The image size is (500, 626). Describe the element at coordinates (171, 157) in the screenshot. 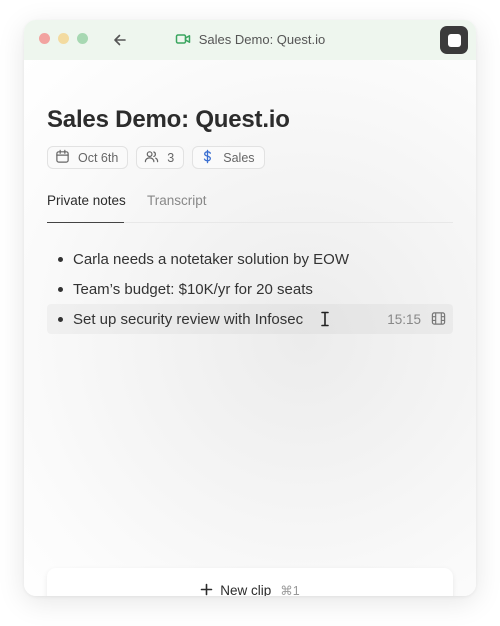

I see `attendees-count: 3` at that location.